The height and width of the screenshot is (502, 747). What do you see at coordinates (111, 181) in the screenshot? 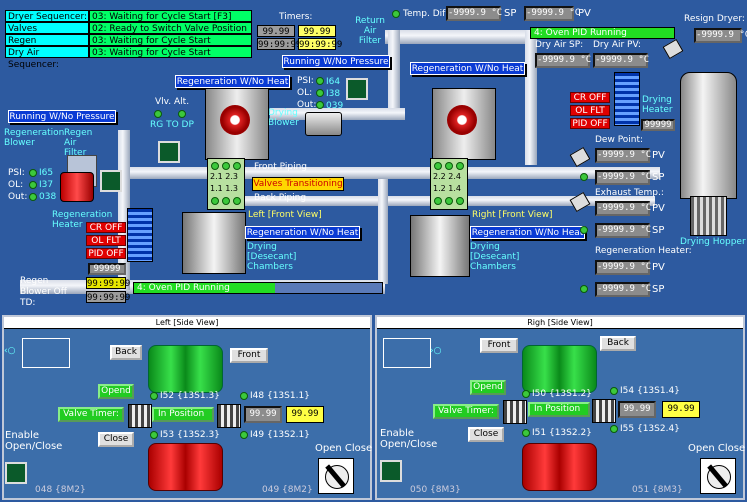
I see `regen-blower-toggle` at bounding box center [111, 181].